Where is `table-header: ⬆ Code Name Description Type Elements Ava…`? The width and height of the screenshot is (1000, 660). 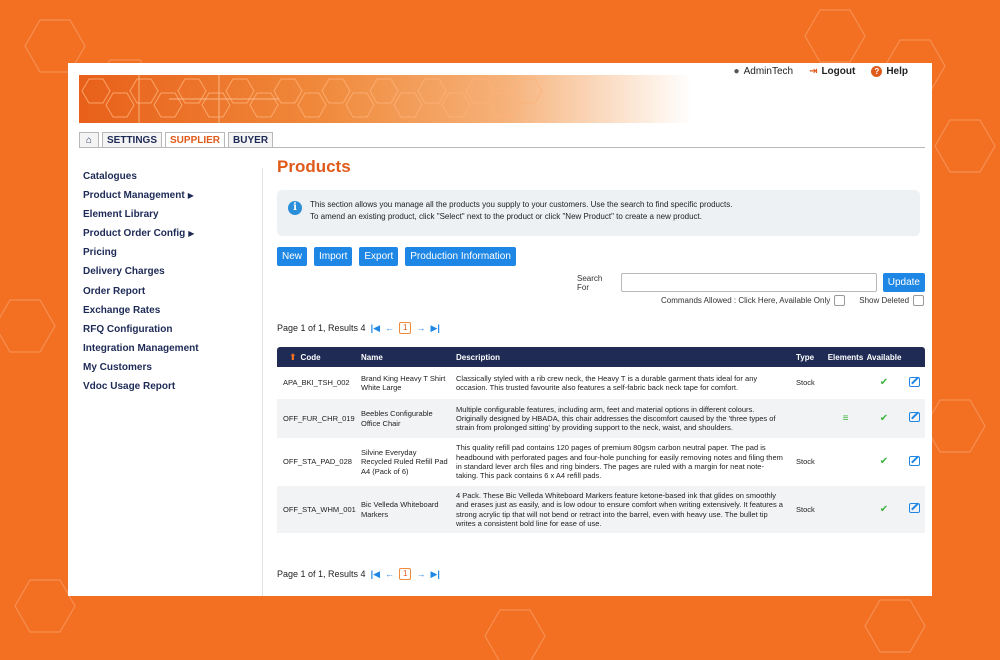 table-header: ⬆ Code Name Description Type Elements Ava… is located at coordinates (601, 357).